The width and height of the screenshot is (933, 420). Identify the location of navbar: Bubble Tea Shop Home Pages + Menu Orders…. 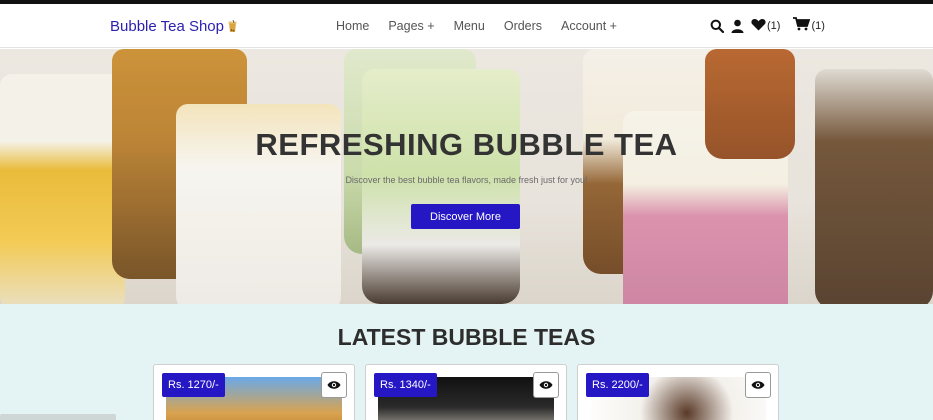
(466, 26).